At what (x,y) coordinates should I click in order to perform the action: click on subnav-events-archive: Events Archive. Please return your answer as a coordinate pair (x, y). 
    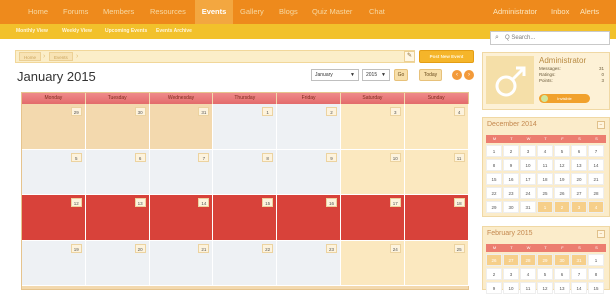
    Looking at the image, I should click on (174, 31).